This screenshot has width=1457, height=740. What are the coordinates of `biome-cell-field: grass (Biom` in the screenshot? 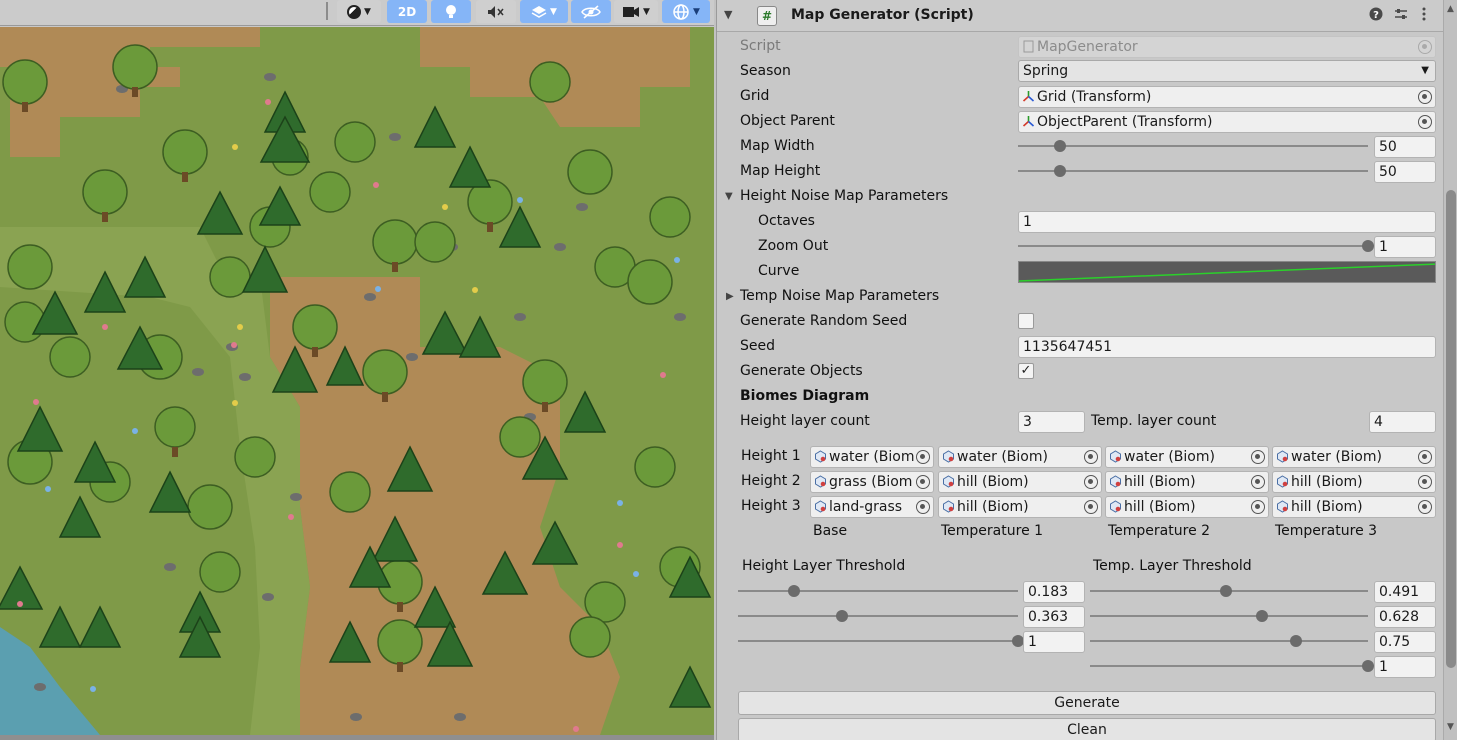 It's located at (872, 482).